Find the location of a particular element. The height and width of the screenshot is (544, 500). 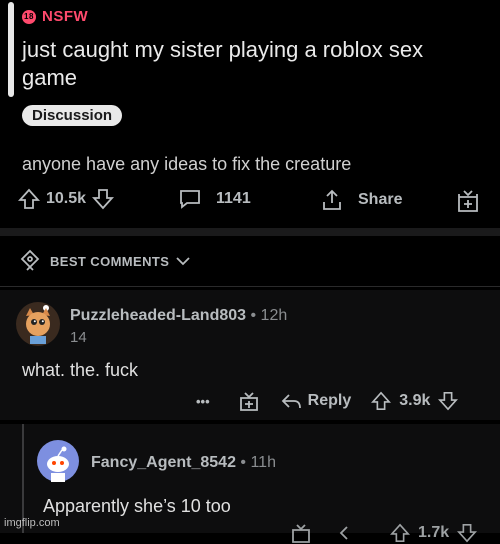

nsfw-label: NSFW is located at coordinates (65, 16).